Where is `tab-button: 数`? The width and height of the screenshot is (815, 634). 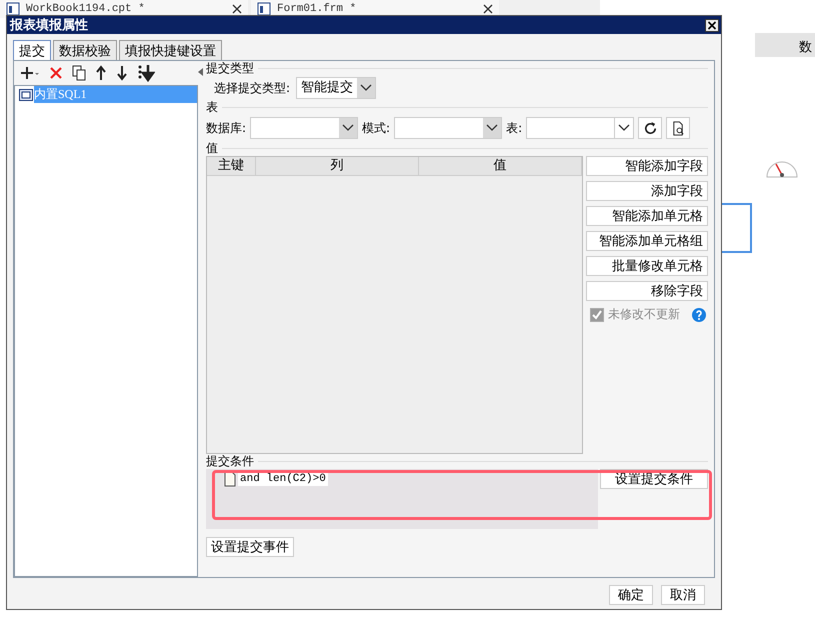
tab-button: 数 is located at coordinates (785, 45).